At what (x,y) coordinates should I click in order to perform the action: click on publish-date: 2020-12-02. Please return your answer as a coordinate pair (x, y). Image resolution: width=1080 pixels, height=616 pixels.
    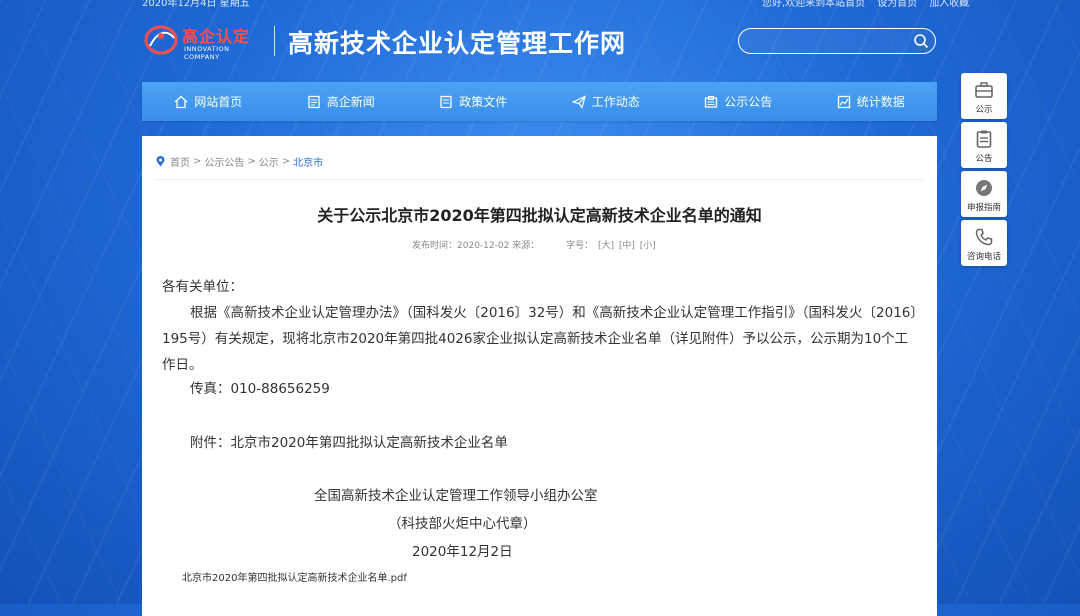
    Looking at the image, I should click on (483, 246).